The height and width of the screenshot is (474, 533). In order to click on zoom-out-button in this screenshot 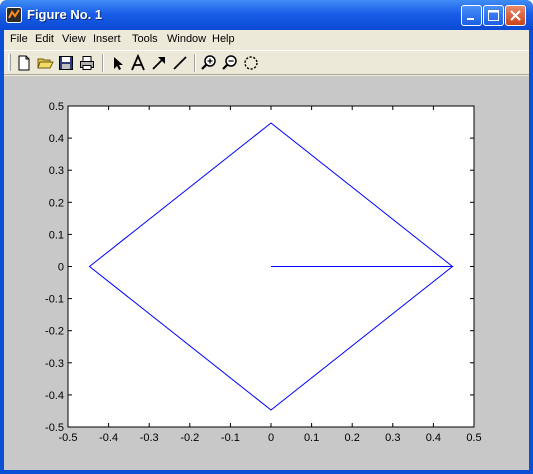, I will do `click(230, 63)`.